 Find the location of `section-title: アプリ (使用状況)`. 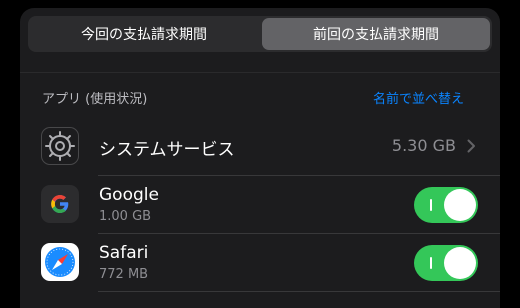

section-title: アプリ (使用状況) is located at coordinates (95, 99).